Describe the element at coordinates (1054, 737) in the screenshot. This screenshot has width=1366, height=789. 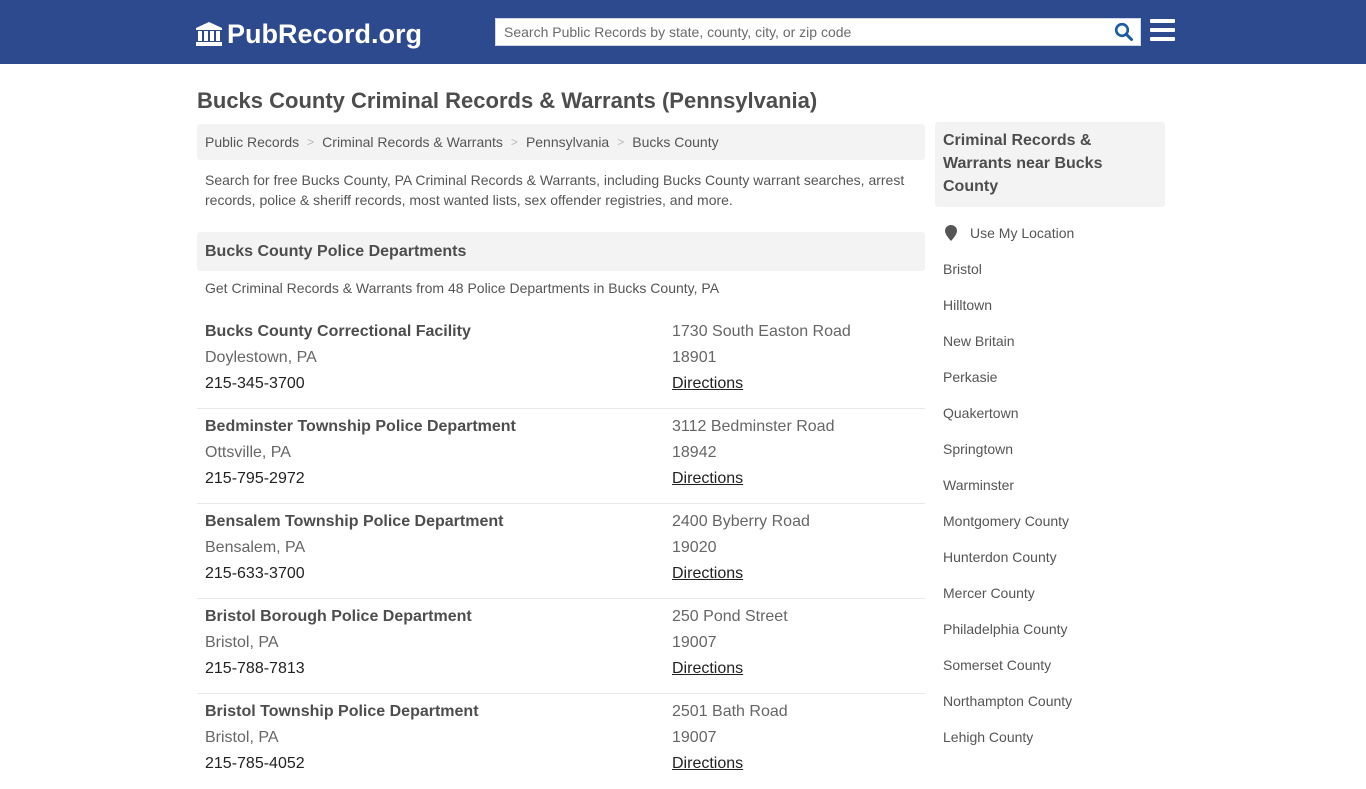
I see `sidebar-item-lehigh-county: Lehigh County` at that location.